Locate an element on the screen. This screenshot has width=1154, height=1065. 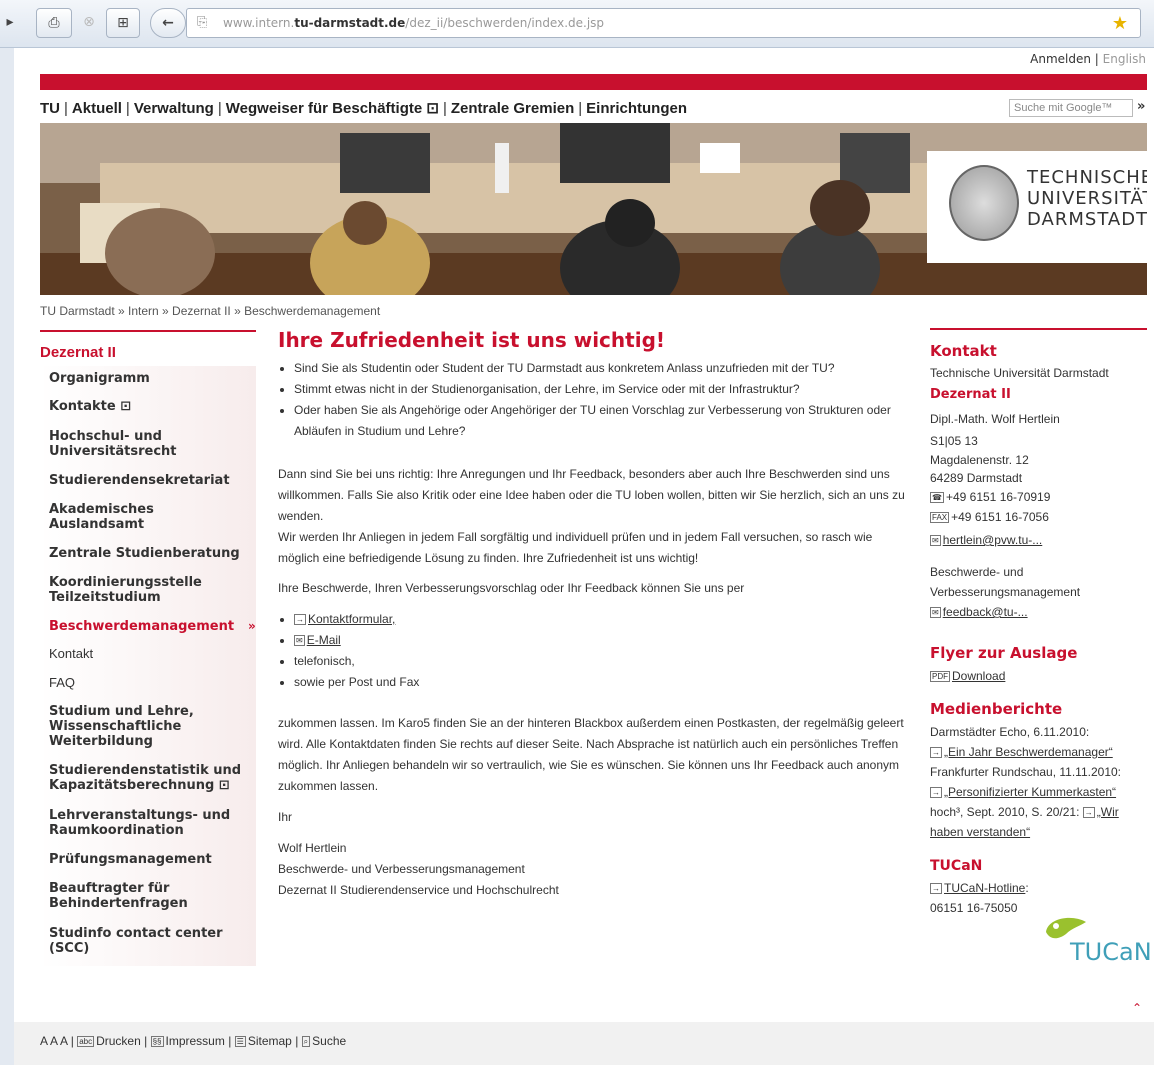
stop-icon: ⊗ is located at coordinates (89, 23).